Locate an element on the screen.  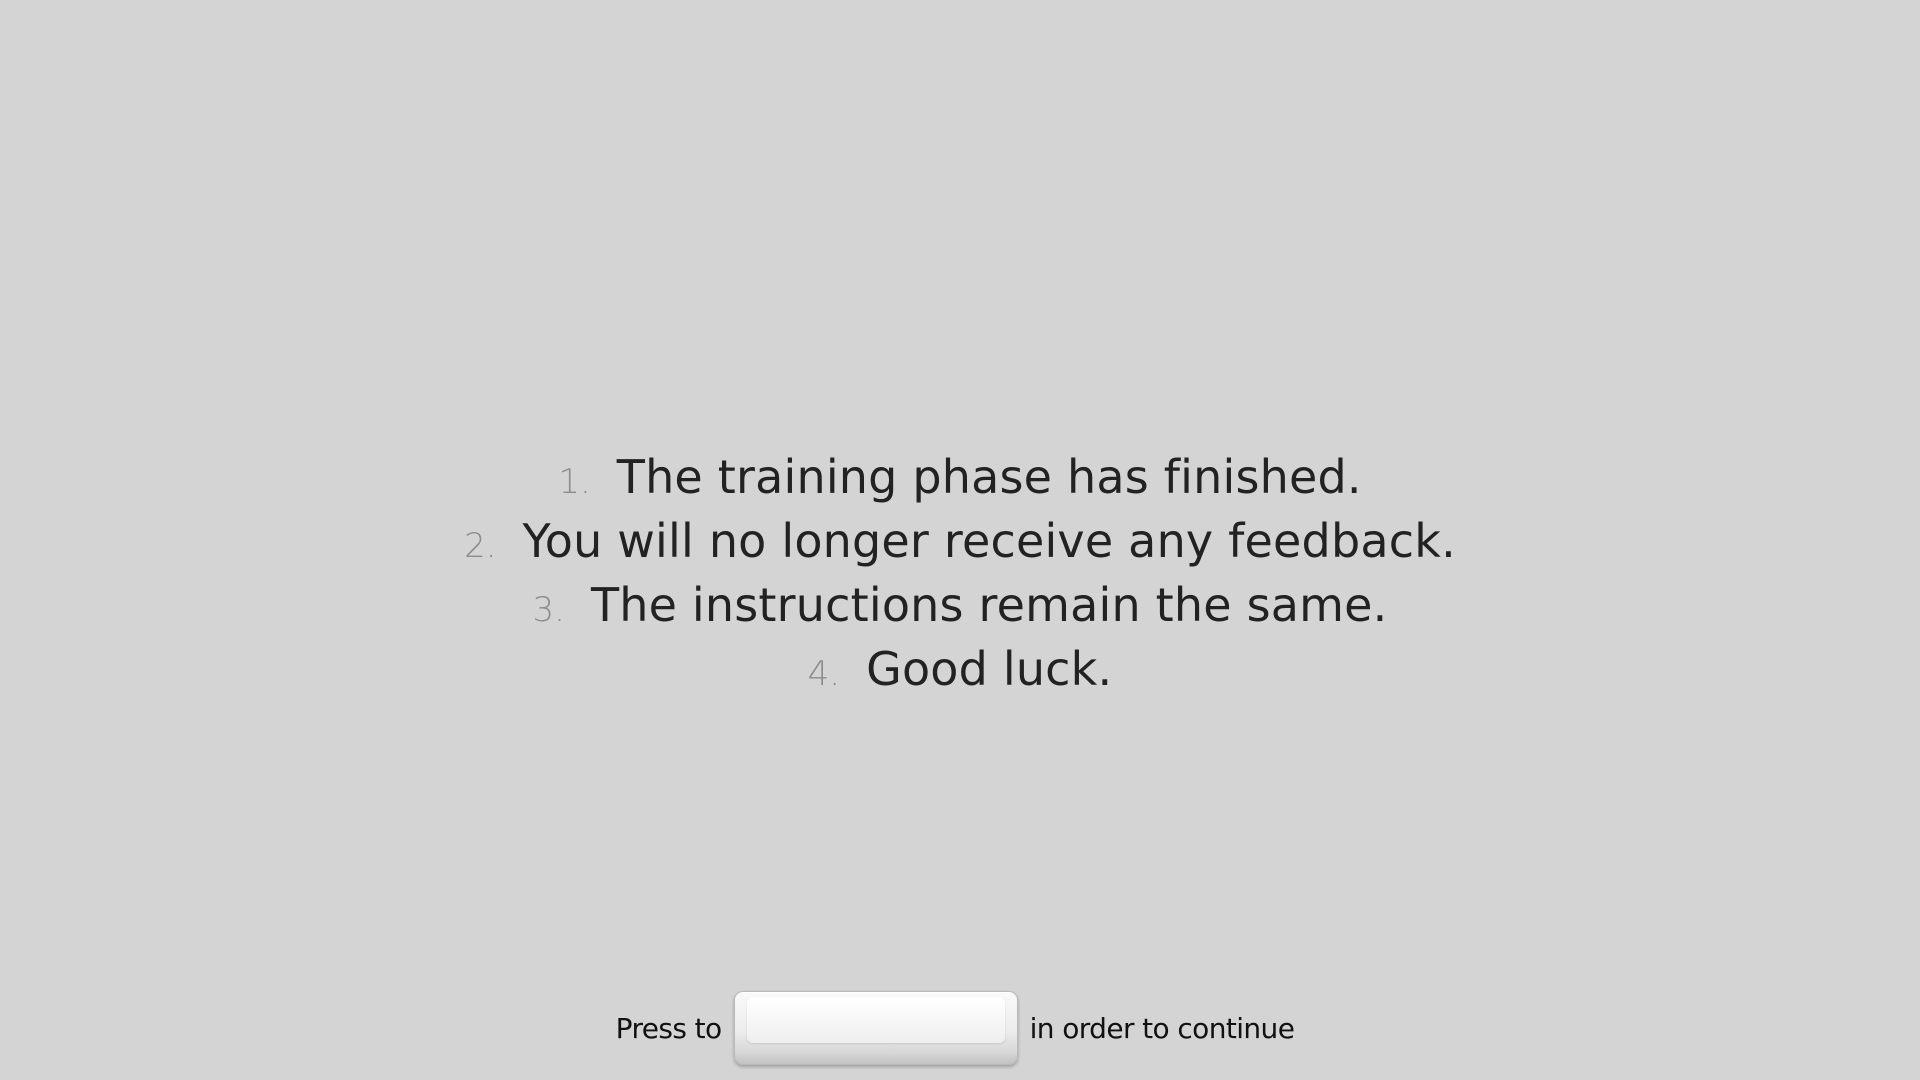
spacebar-key-icon is located at coordinates (875, 1028).